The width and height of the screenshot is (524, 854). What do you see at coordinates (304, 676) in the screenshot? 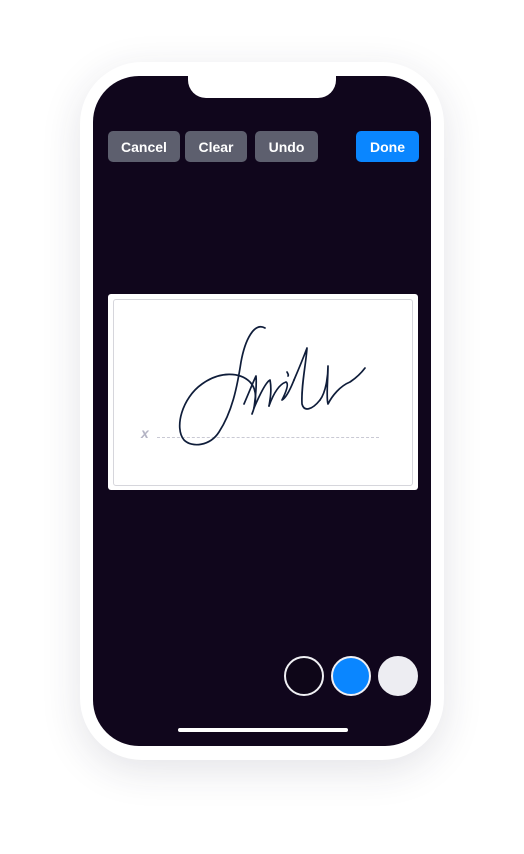
I see `color-swatch-black` at bounding box center [304, 676].